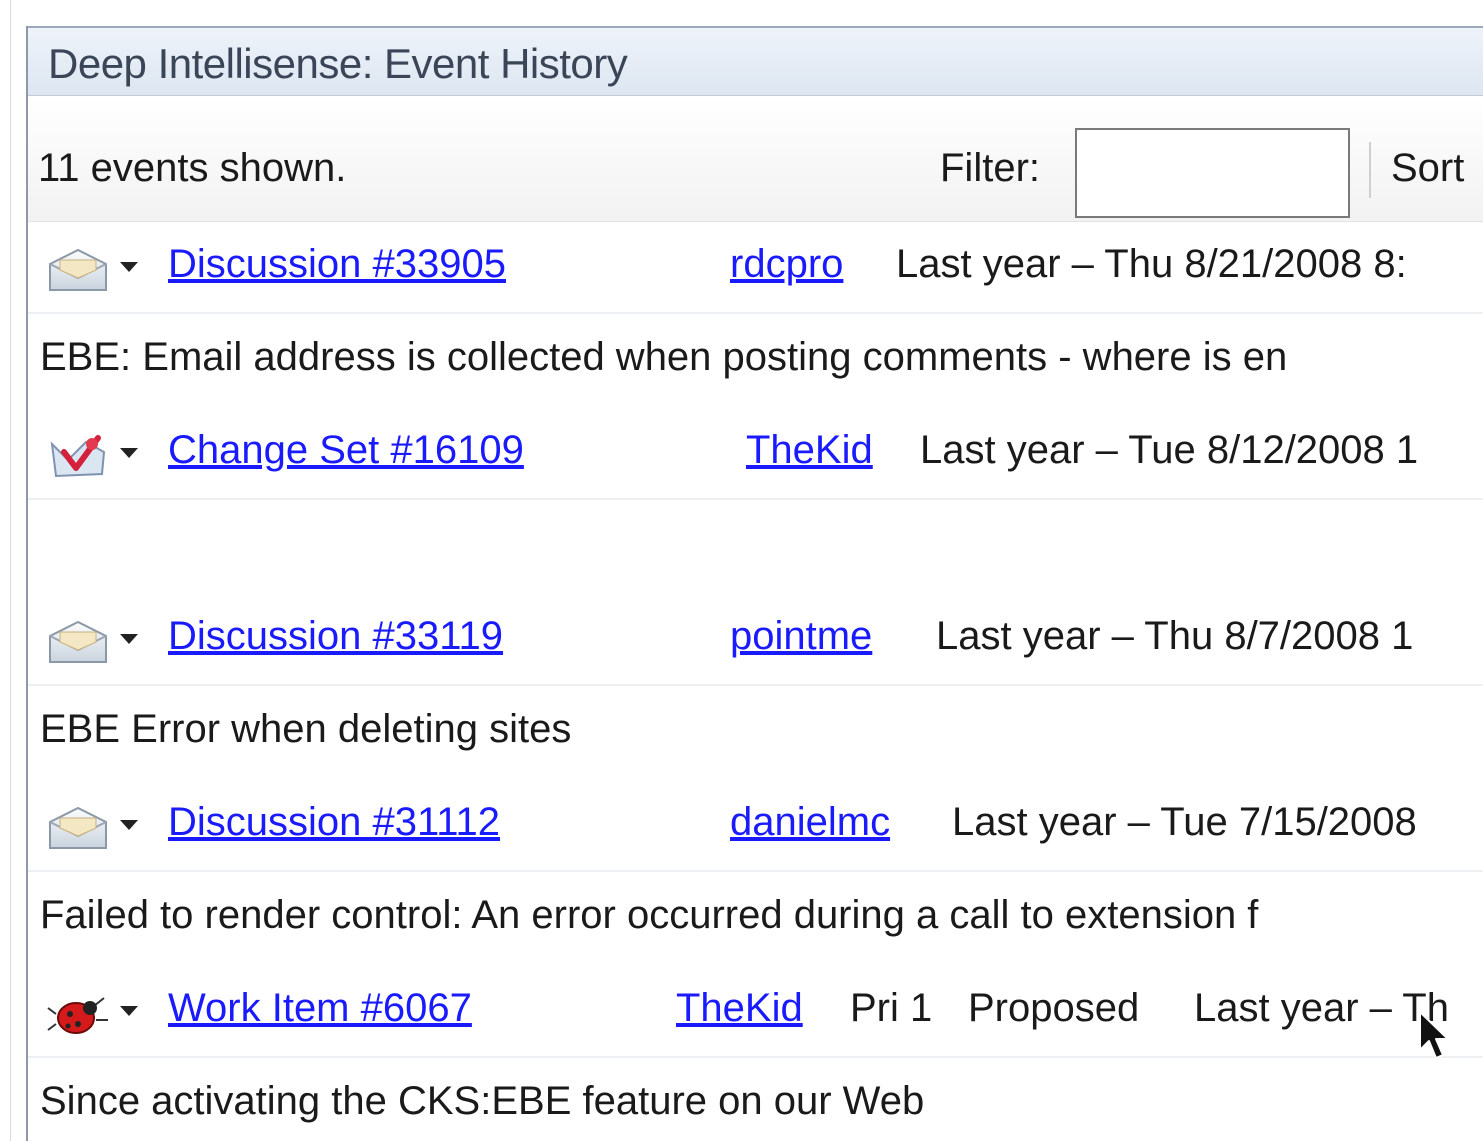 This screenshot has width=1483, height=1141. What do you see at coordinates (761, 543) in the screenshot?
I see `event-description` at bounding box center [761, 543].